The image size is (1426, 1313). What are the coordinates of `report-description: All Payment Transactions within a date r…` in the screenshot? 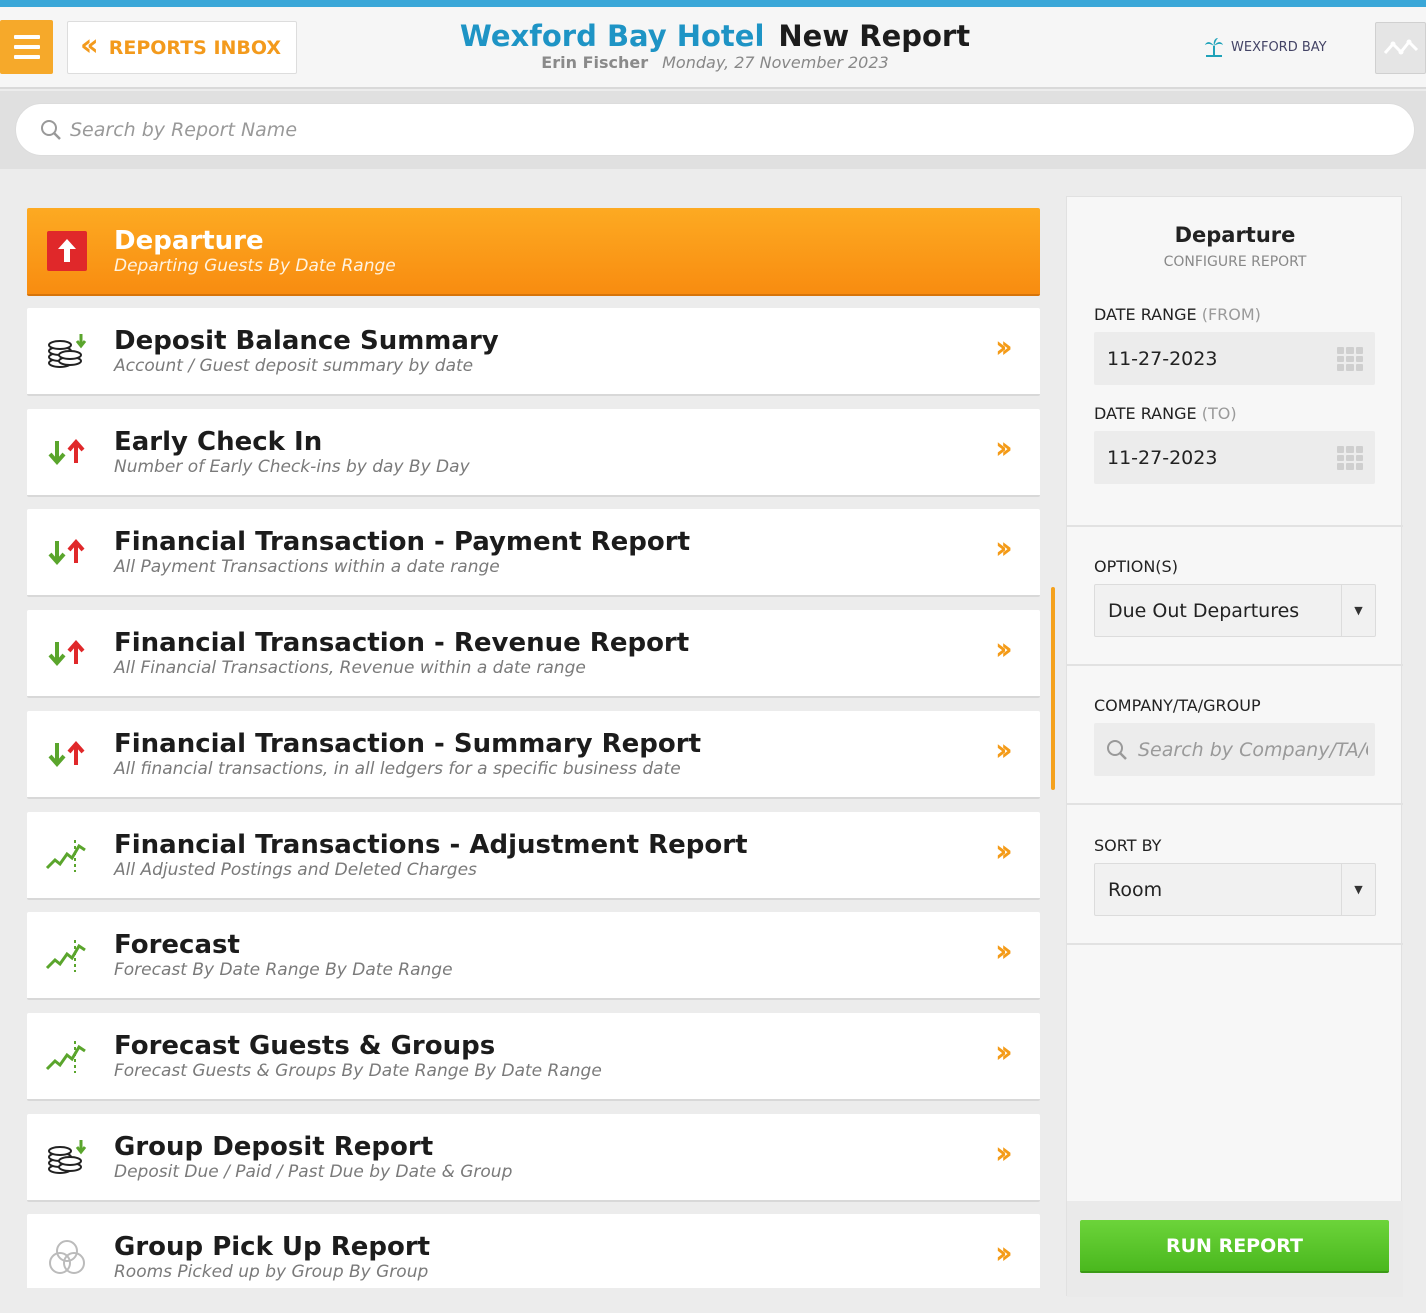 It's located at (307, 567).